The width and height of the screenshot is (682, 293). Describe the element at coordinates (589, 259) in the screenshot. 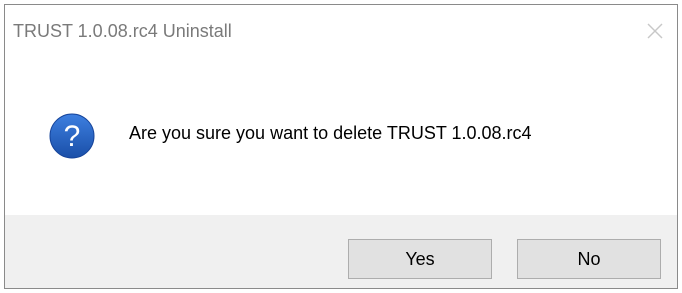

I see `no-button: No` at that location.